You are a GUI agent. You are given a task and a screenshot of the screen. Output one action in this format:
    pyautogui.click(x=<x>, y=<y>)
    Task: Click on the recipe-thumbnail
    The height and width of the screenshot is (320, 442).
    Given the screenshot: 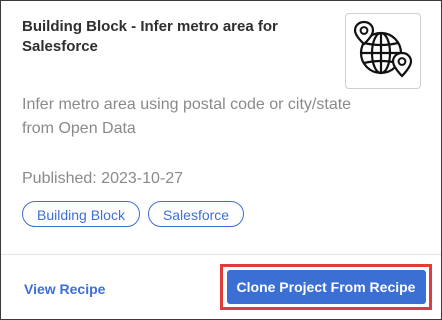 What is the action you would take?
    pyautogui.click(x=383, y=51)
    